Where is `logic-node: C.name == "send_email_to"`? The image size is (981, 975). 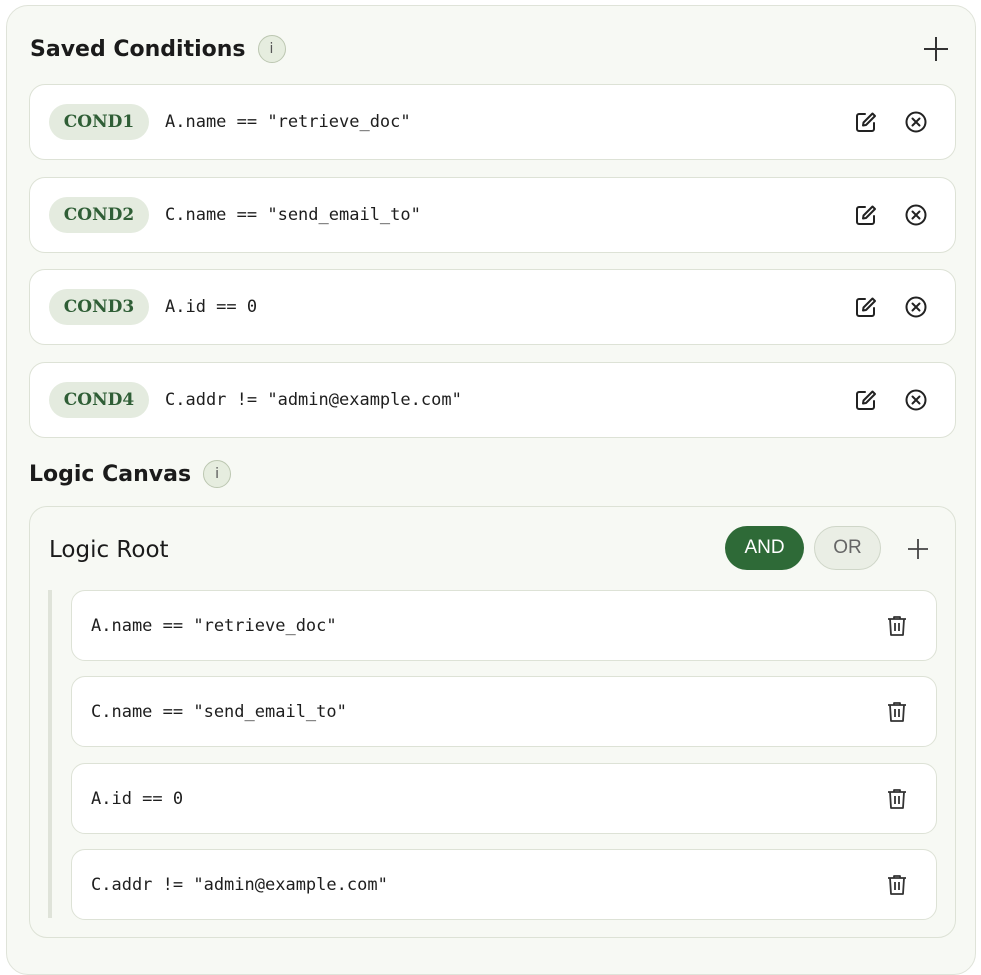
logic-node: C.name == "send_email_to" is located at coordinates (504, 711).